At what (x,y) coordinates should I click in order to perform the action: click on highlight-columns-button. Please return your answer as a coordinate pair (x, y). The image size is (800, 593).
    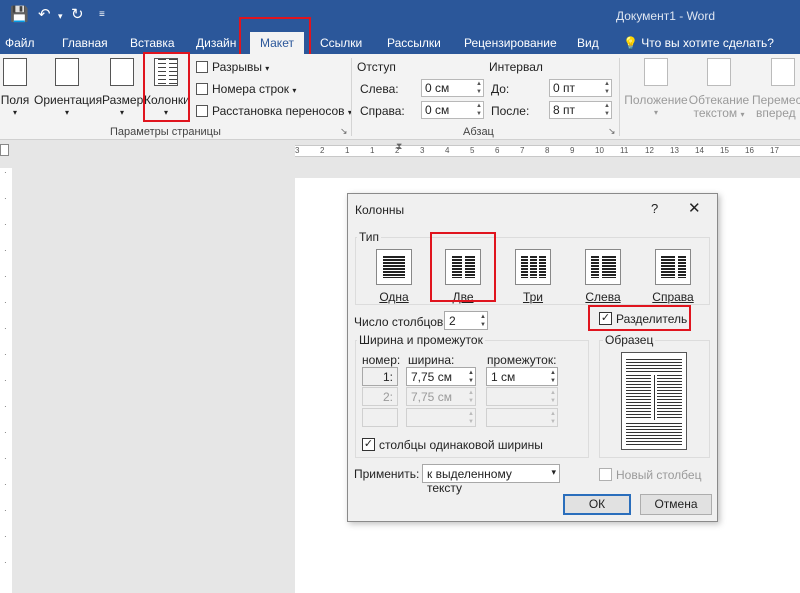
    Looking at the image, I should click on (166, 87).